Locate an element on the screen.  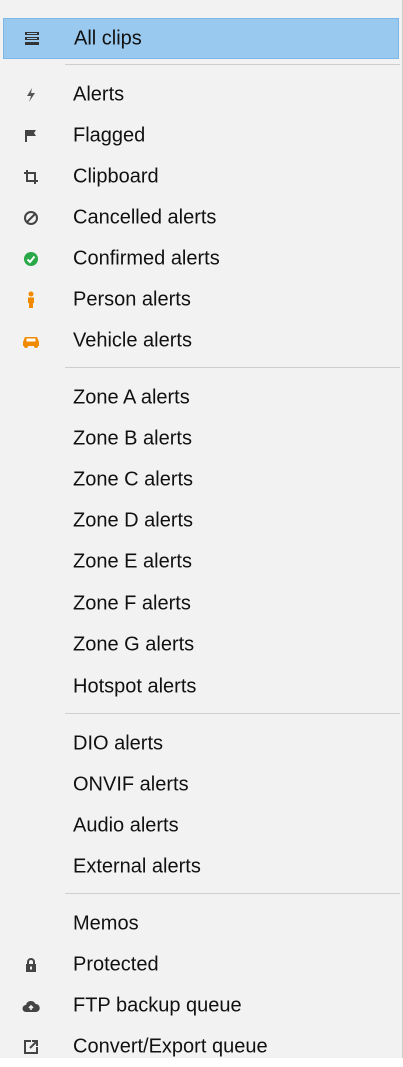
lock-icon is located at coordinates (31, 965).